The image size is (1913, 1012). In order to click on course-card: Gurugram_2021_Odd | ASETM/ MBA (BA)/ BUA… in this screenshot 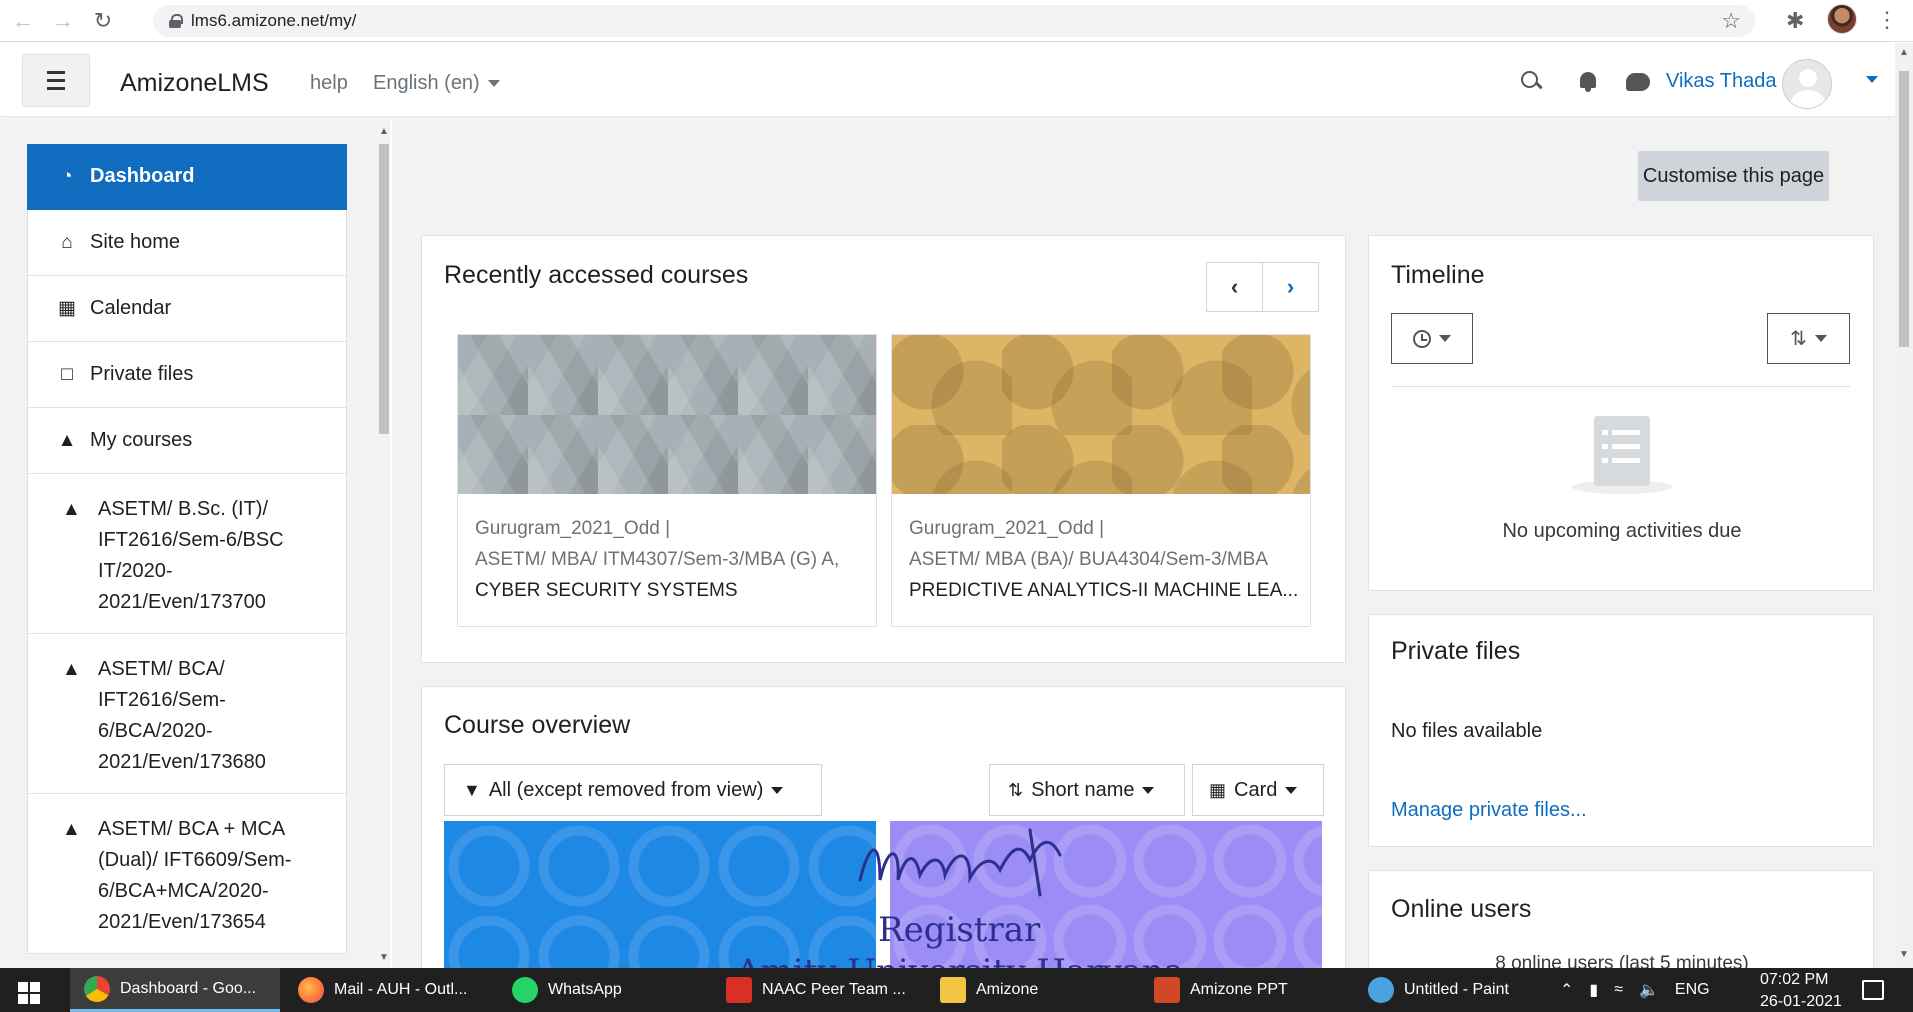, I will do `click(1101, 480)`.